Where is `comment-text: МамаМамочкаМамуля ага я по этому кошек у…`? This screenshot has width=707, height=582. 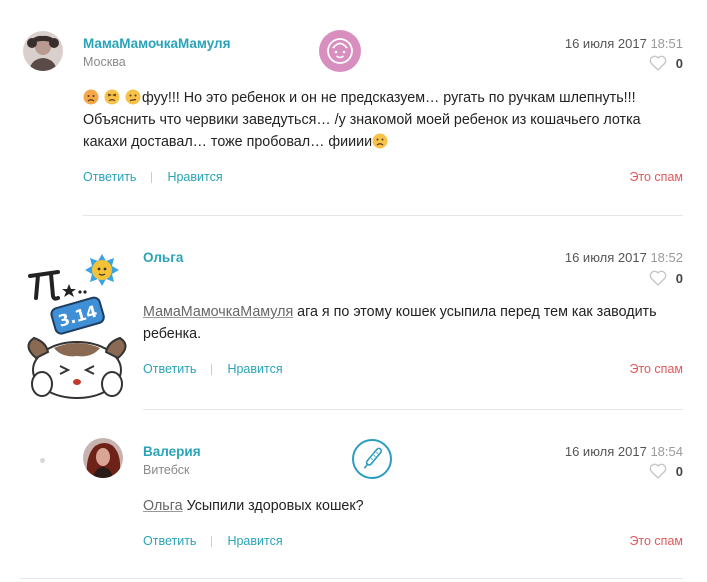 comment-text: МамаМамочкаМамуля ага я по этому кошек у… is located at coordinates (400, 323).